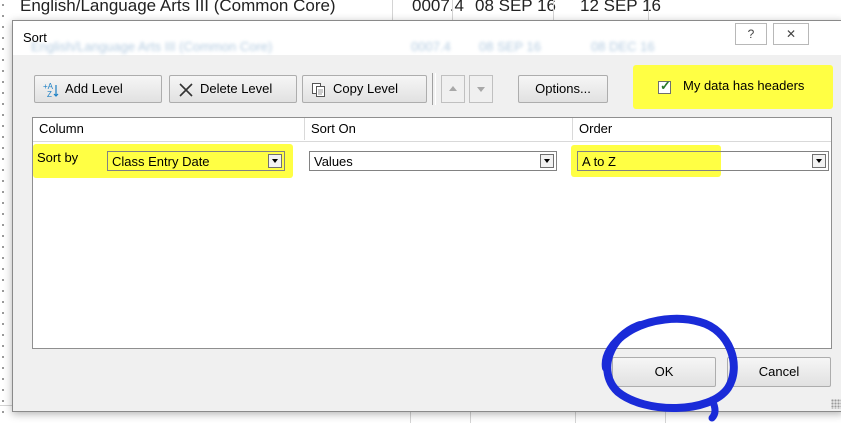  Describe the element at coordinates (515, 7) in the screenshot. I see `sheet-cell-start: 08 SEP 16` at that location.